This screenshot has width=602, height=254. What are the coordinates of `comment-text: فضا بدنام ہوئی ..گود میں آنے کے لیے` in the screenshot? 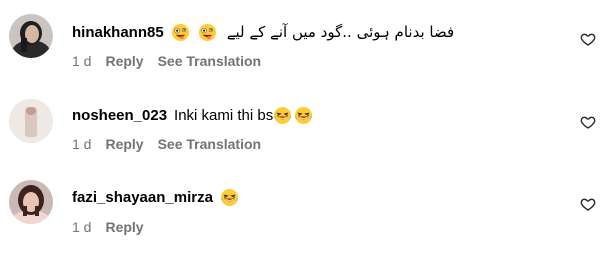 It's located at (340, 32).